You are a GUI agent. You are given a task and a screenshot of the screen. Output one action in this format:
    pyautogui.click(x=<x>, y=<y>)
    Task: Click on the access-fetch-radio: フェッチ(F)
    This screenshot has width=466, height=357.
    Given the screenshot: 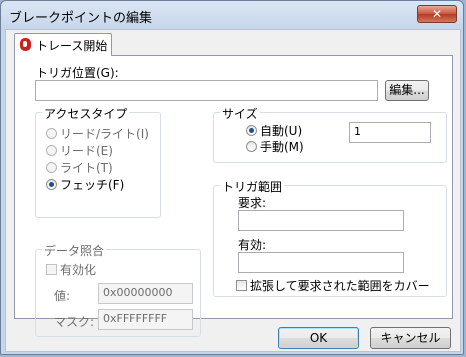 What is the action you would take?
    pyautogui.click(x=85, y=184)
    